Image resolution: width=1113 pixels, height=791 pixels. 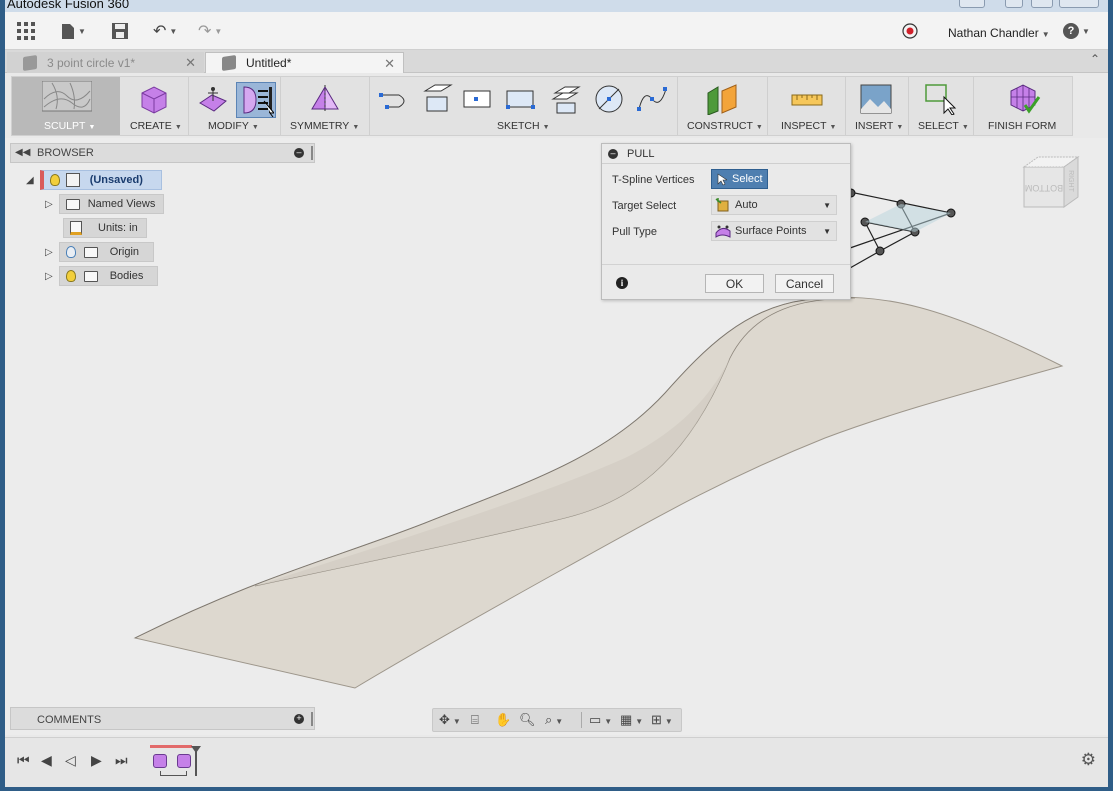 I want to click on sculpt-workspace-icon, so click(x=67, y=96).